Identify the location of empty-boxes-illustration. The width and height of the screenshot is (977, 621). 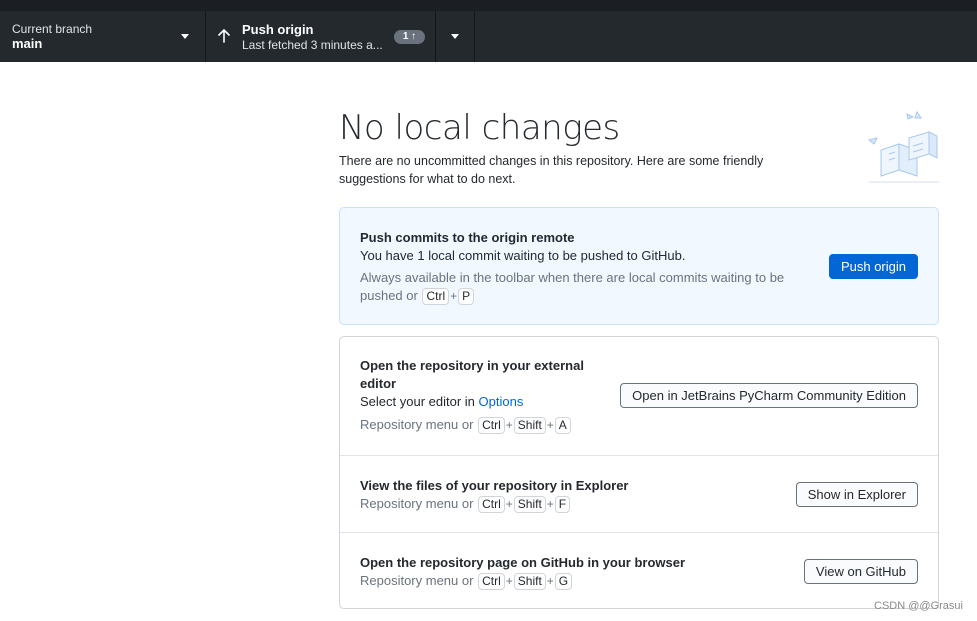
(903, 146).